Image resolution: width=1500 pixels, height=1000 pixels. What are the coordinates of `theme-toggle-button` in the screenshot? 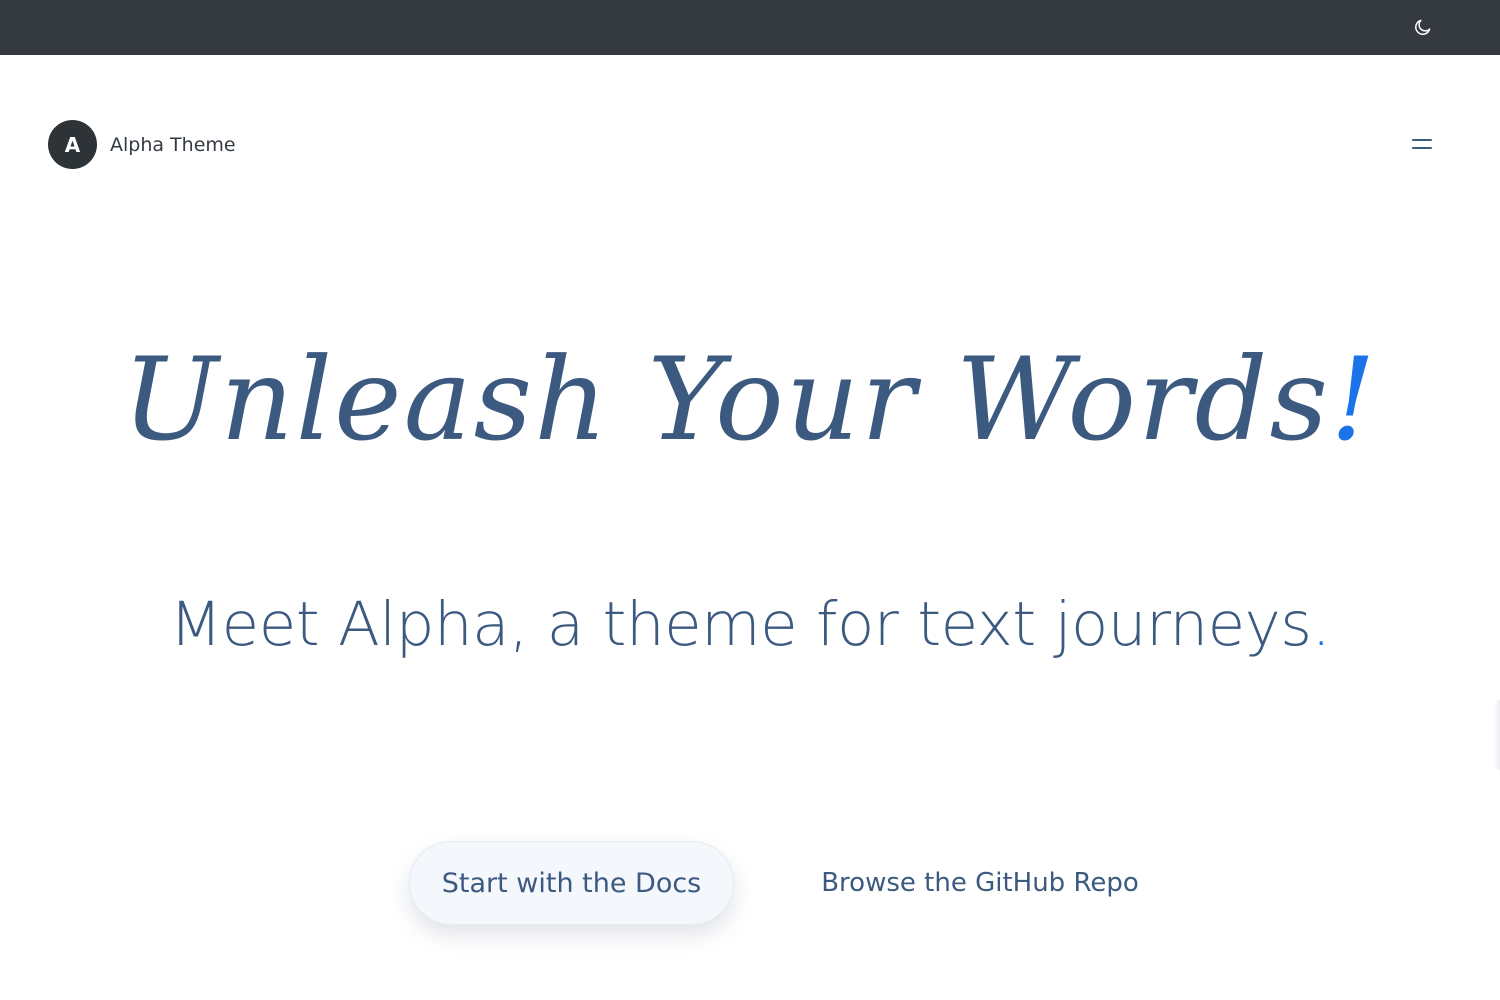 It's located at (1423, 27).